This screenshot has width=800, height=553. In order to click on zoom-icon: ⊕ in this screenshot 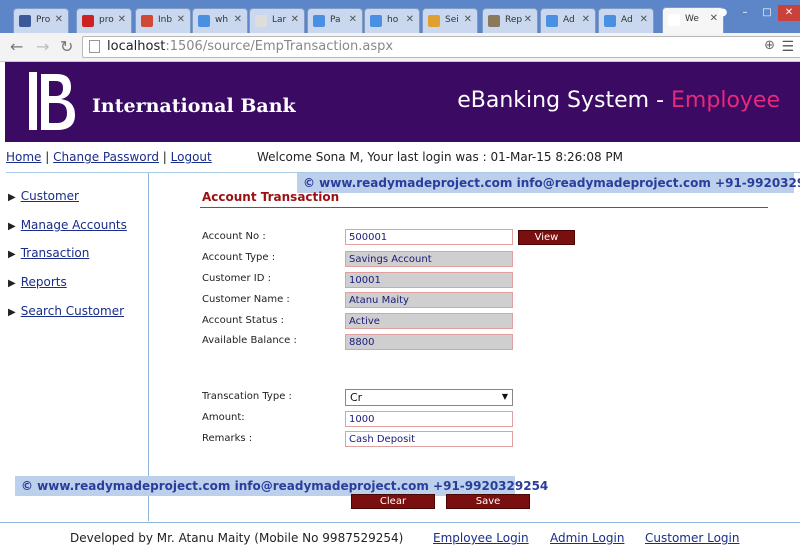, I will do `click(769, 45)`.